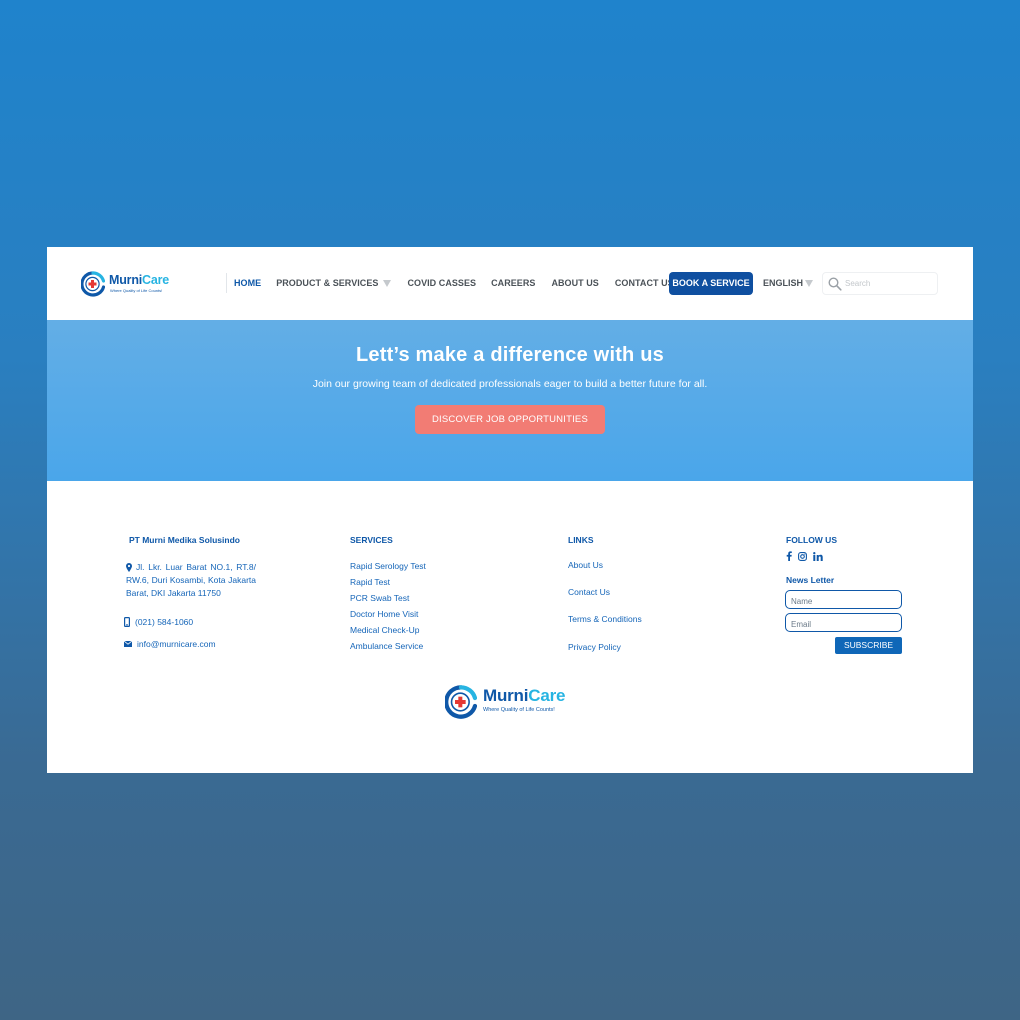 Image resolution: width=1020 pixels, height=1020 pixels. What do you see at coordinates (868, 645) in the screenshot?
I see `subscribe-button: SUBSCRIBE` at bounding box center [868, 645].